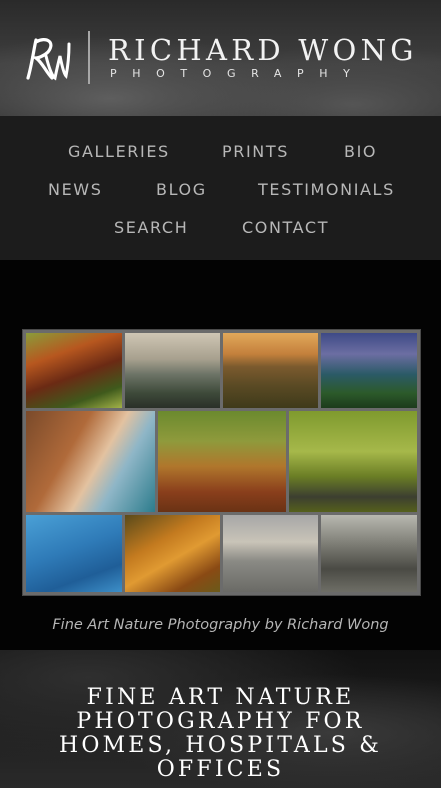 The width and height of the screenshot is (441, 788). Describe the element at coordinates (89, 57) in the screenshot. I see `logo-divider` at that location.